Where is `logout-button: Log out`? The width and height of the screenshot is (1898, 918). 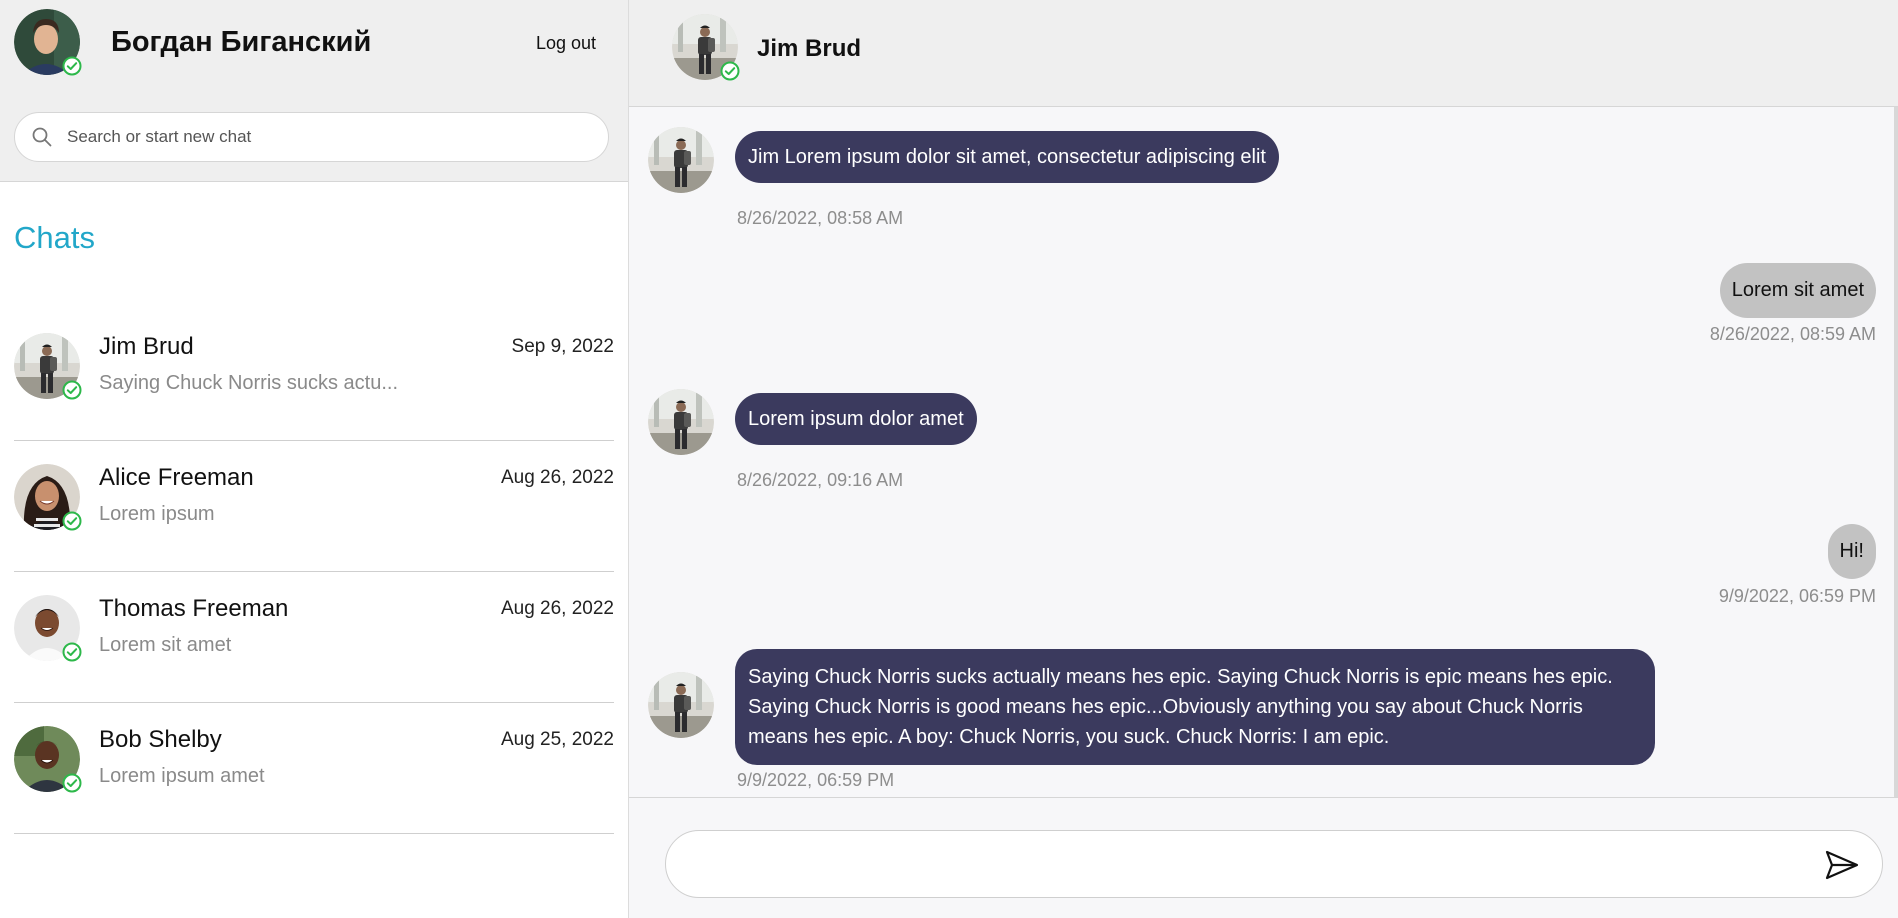
logout-button: Log out is located at coordinates (566, 43).